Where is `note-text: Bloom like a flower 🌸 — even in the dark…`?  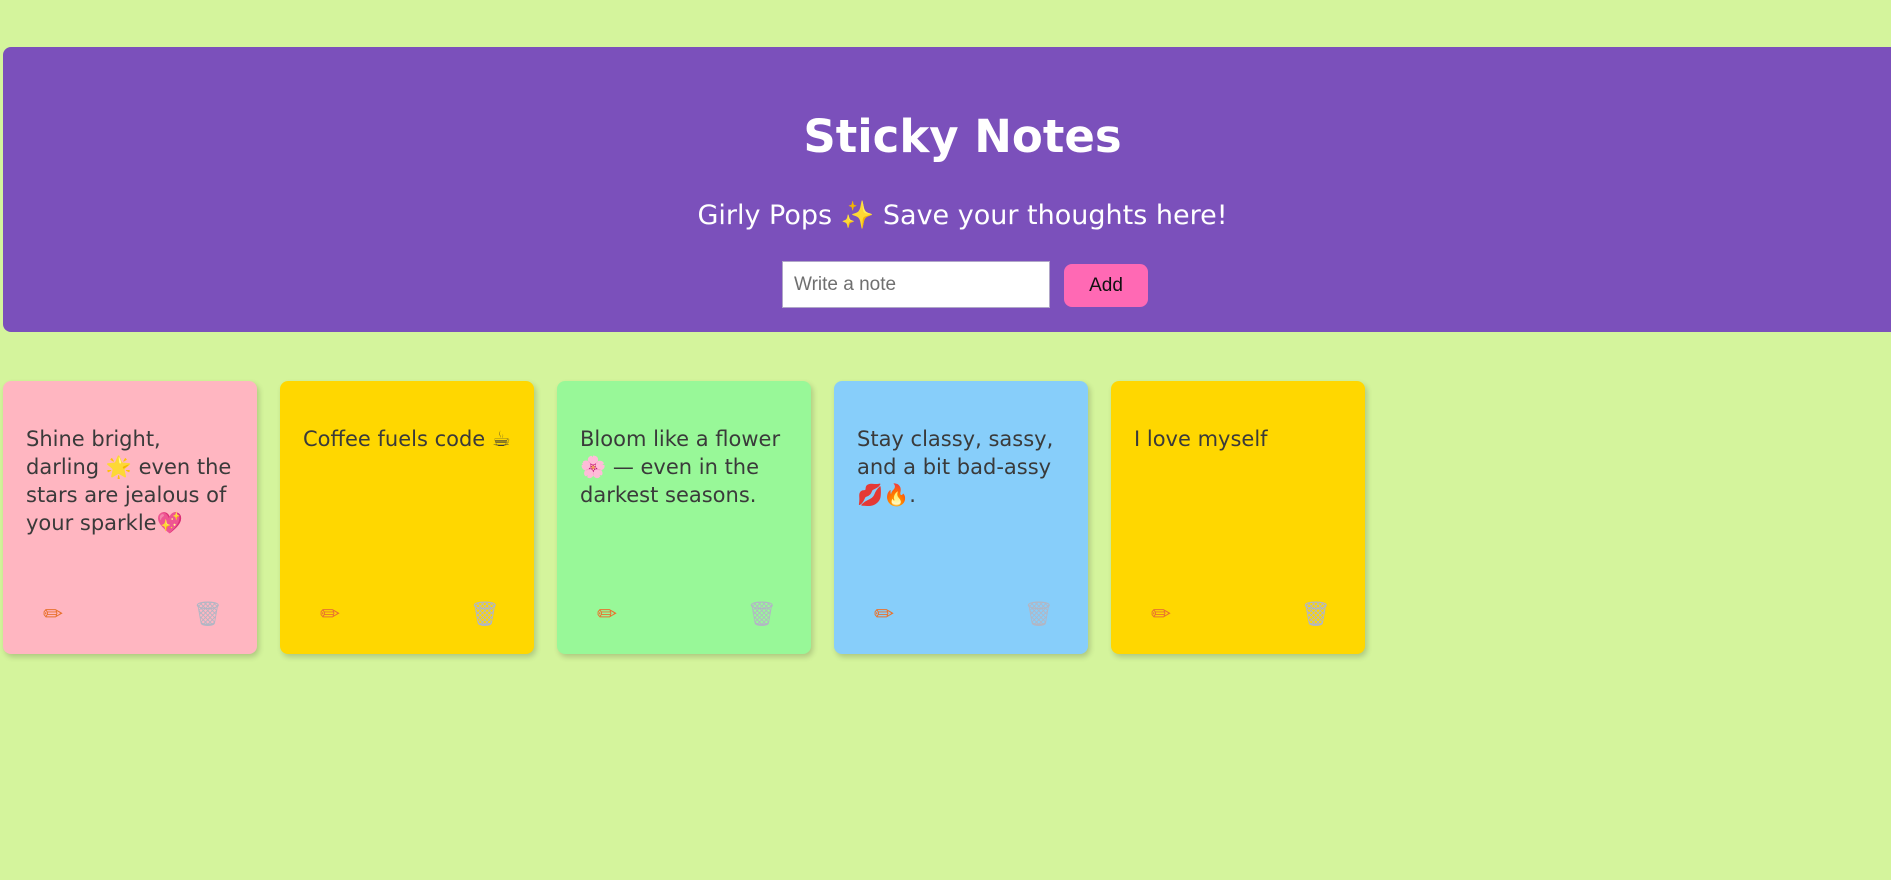
note-text: Bloom like a flower 🌸 — even in the dark… is located at coordinates (683, 467).